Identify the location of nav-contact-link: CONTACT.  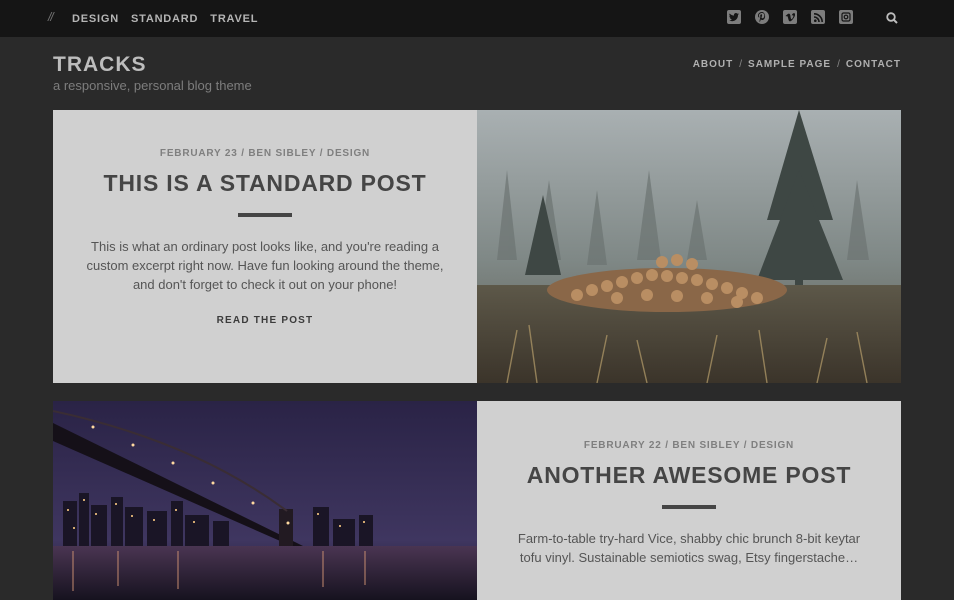
(873, 64).